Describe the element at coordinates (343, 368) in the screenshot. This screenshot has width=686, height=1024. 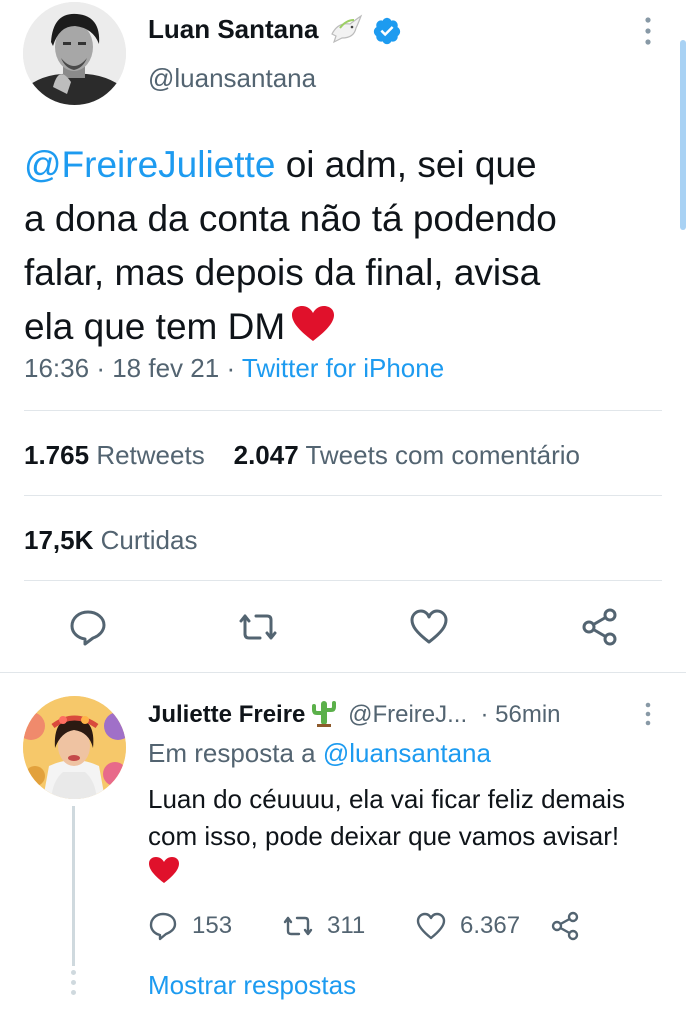
I see `tweet-source-link: Twitter for iPhone` at that location.